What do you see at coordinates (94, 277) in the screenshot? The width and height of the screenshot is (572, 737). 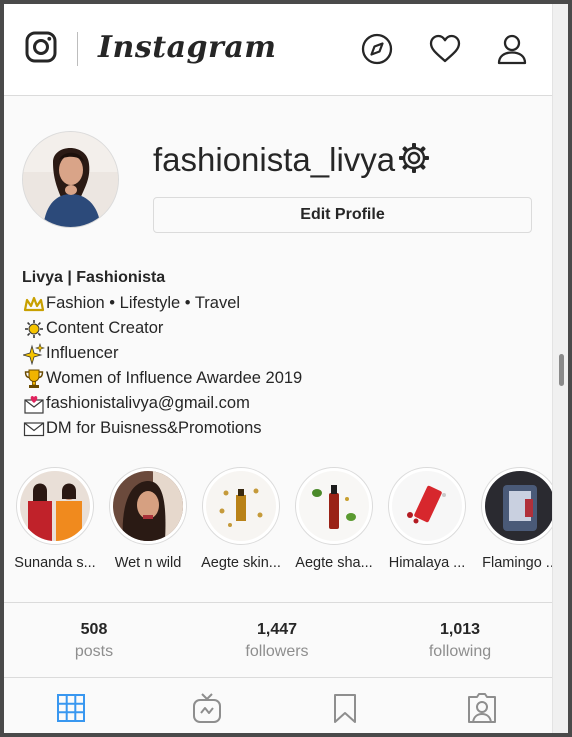 I see `bio-display-name: Livya | Fashionista` at bounding box center [94, 277].